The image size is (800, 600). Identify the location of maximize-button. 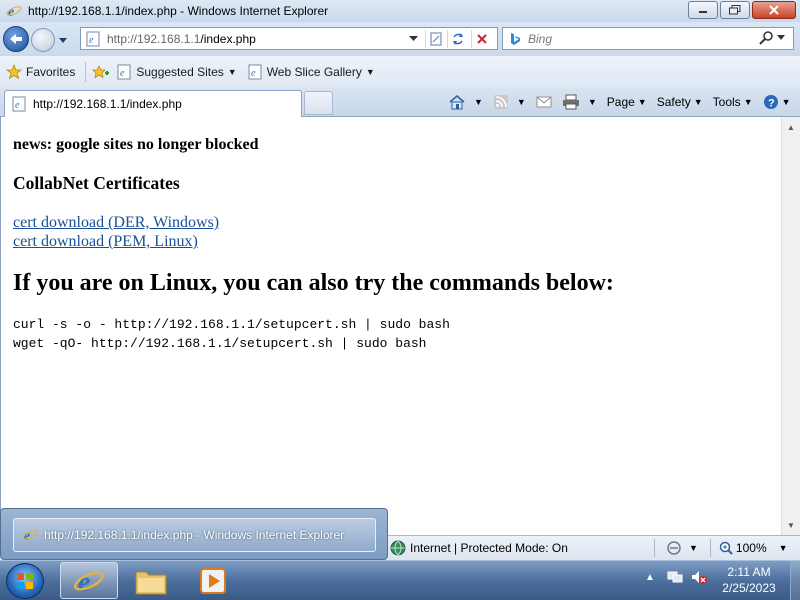
(735, 10).